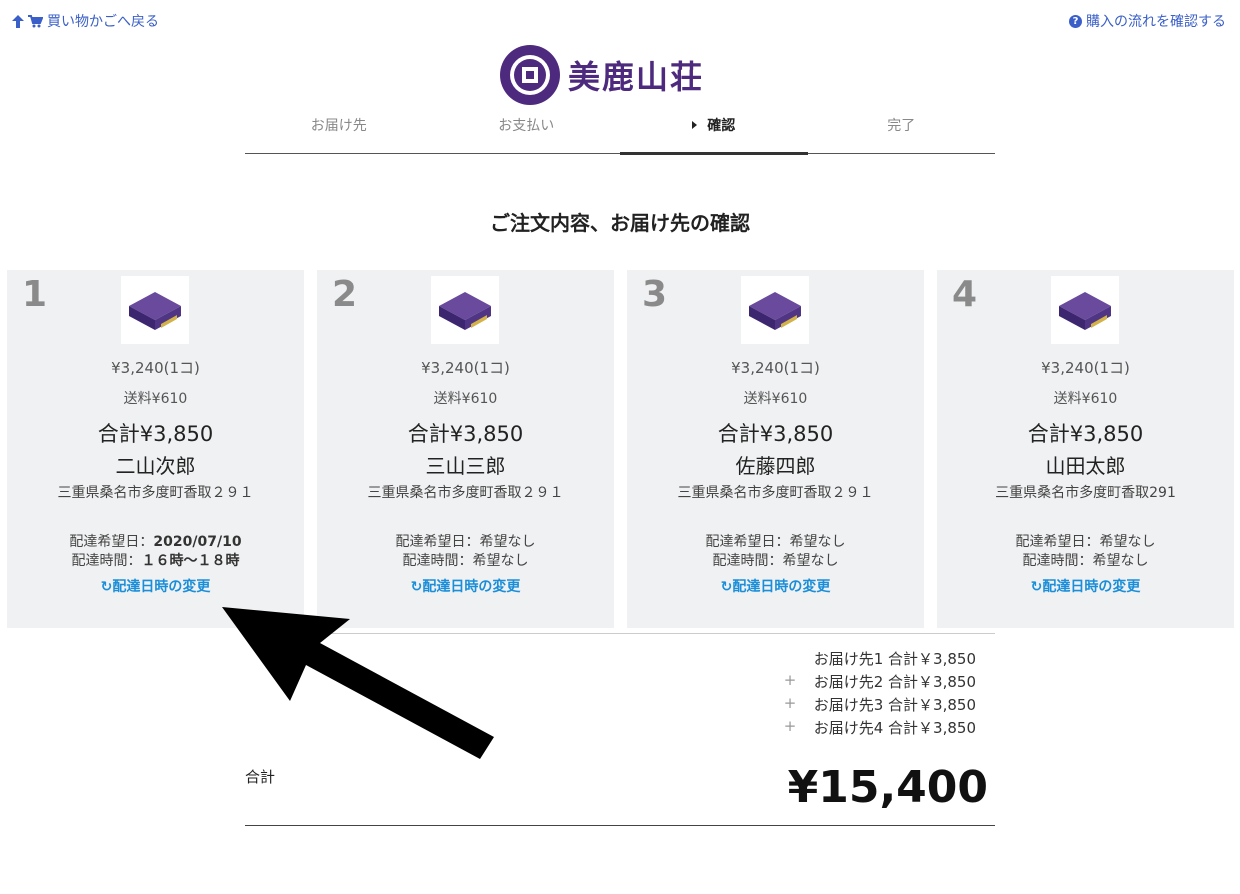 This screenshot has height=894, width=1240. What do you see at coordinates (655, 294) in the screenshot?
I see `card-number: 3` at bounding box center [655, 294].